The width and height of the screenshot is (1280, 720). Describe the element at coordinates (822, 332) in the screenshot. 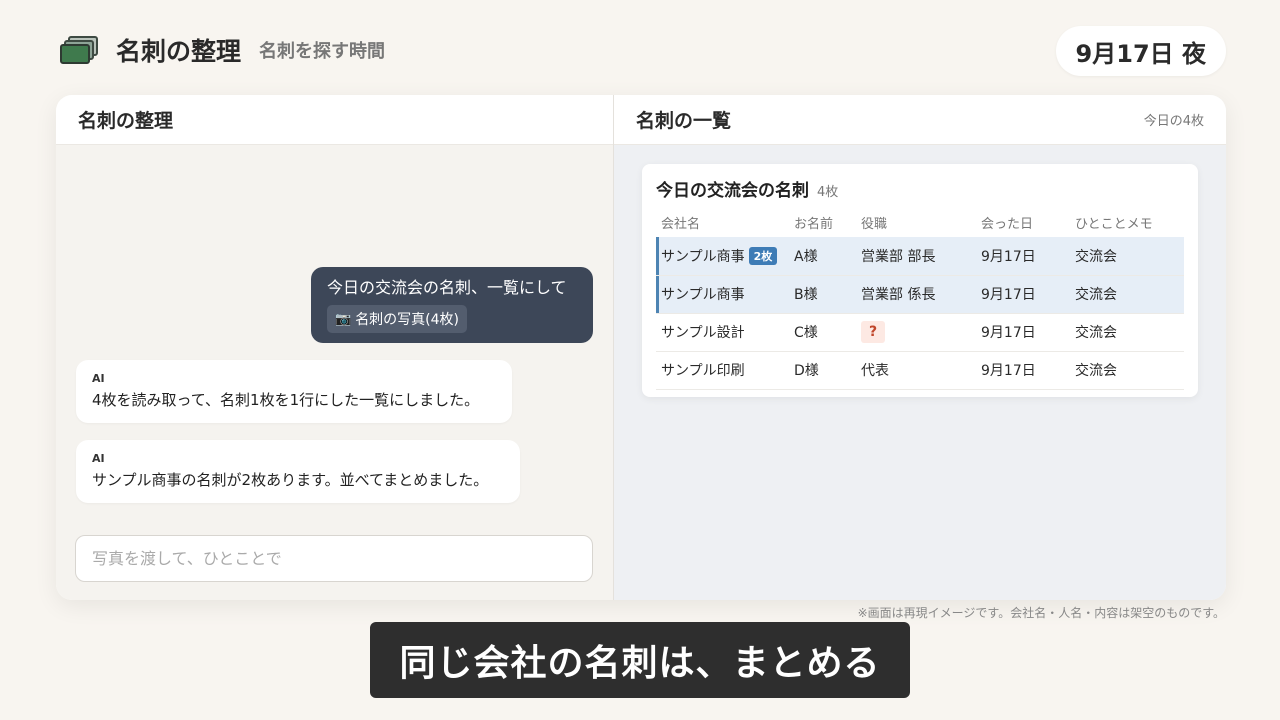

I see `name-cell: C様` at that location.